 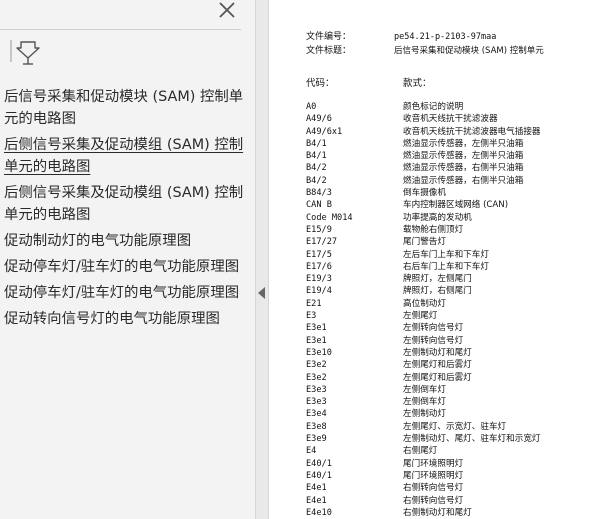 What do you see at coordinates (227, 12) in the screenshot?
I see `close-icon` at bounding box center [227, 12].